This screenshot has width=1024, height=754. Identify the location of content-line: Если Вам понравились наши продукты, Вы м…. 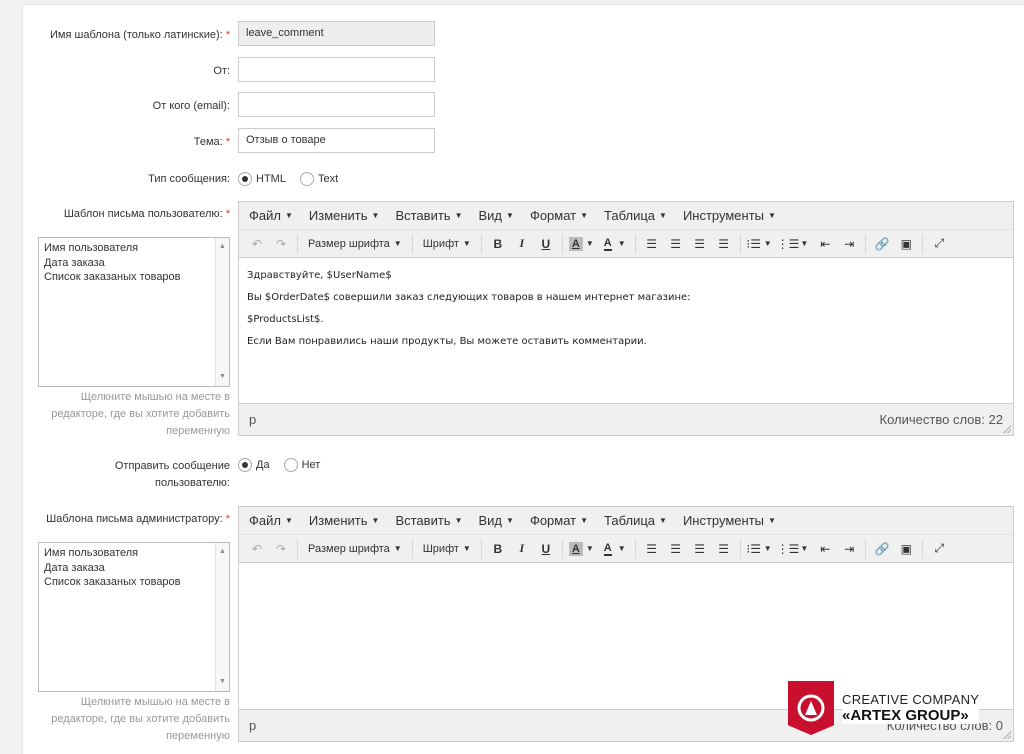
(447, 341).